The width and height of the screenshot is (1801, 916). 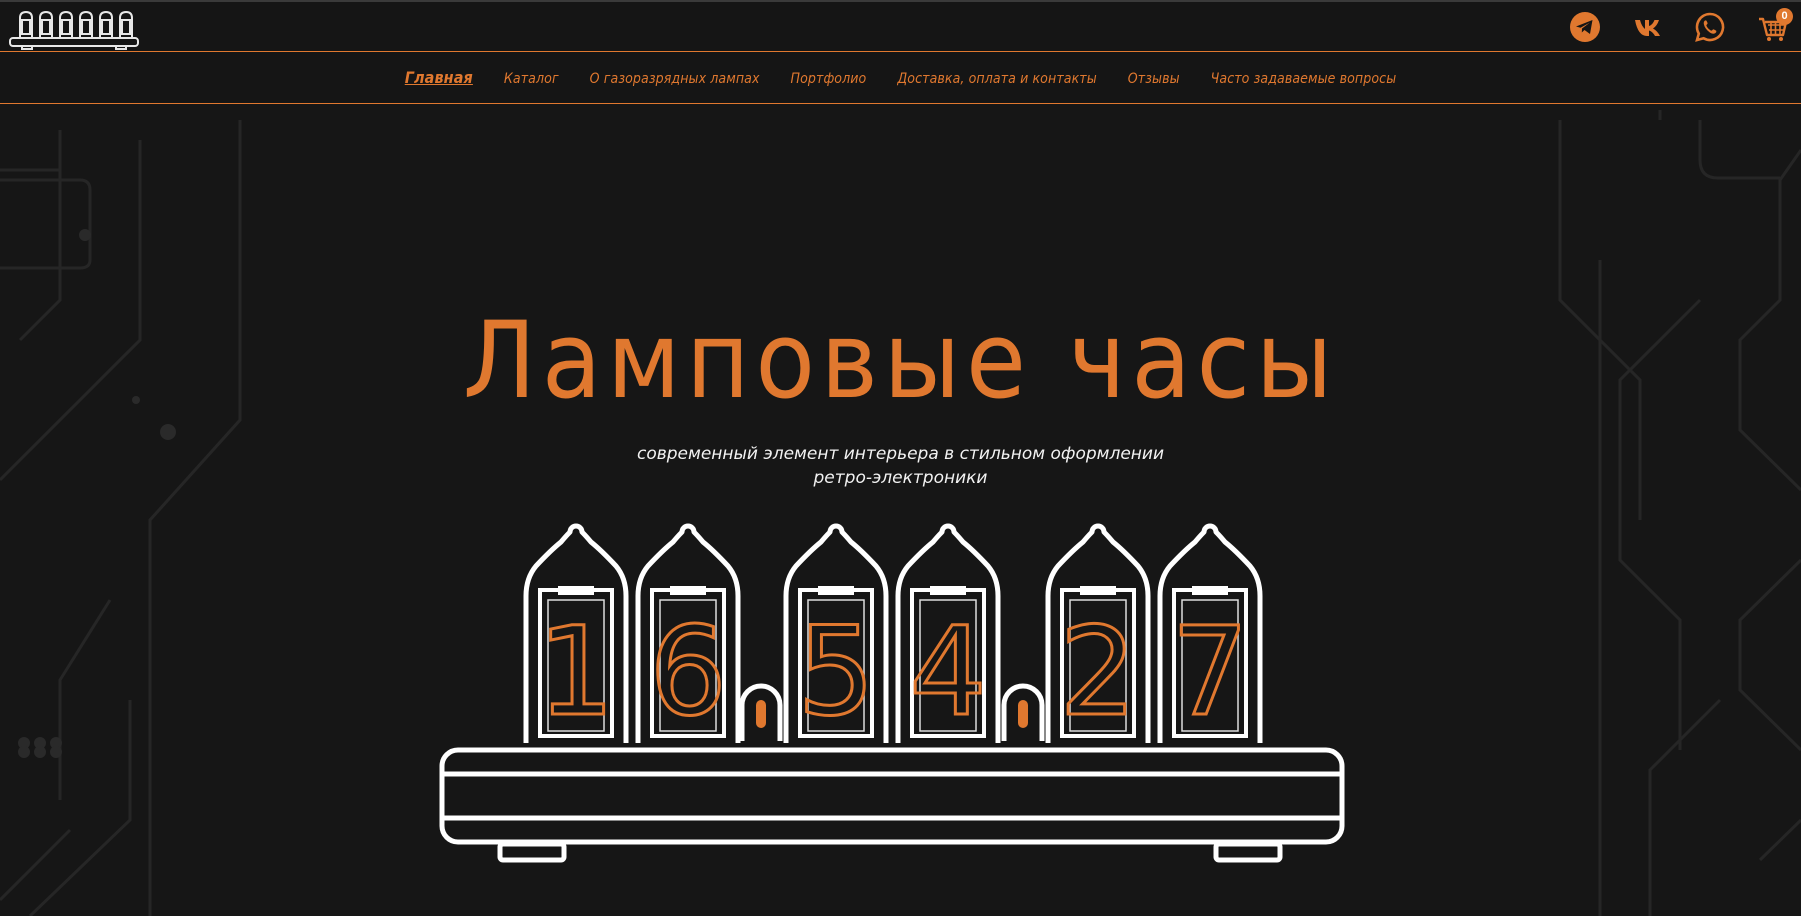 I want to click on clock-digit-2: 6, so click(x=688, y=672).